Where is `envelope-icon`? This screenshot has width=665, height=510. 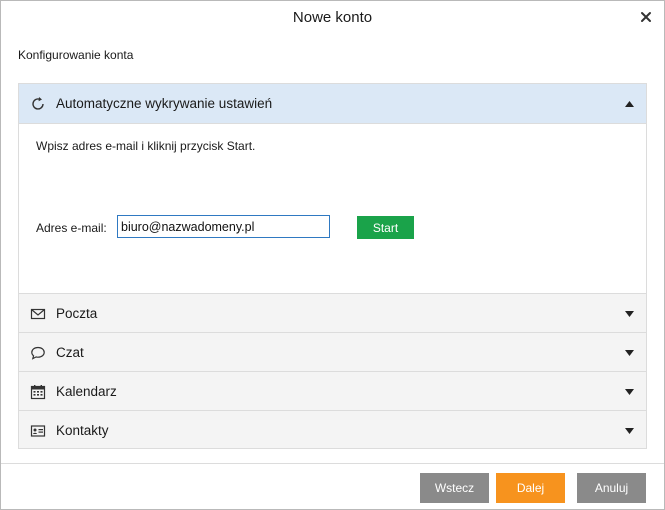
envelope-icon is located at coordinates (38, 314).